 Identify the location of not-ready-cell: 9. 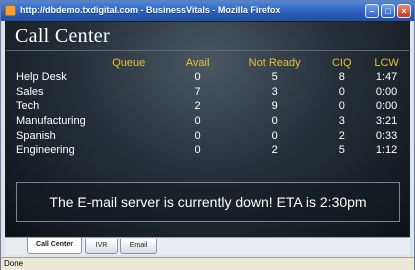
(274, 106).